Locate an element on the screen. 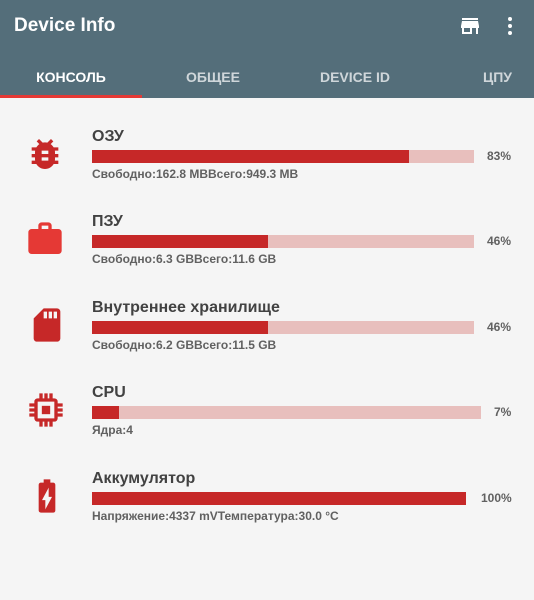  row-title: CPU is located at coordinates (109, 392).